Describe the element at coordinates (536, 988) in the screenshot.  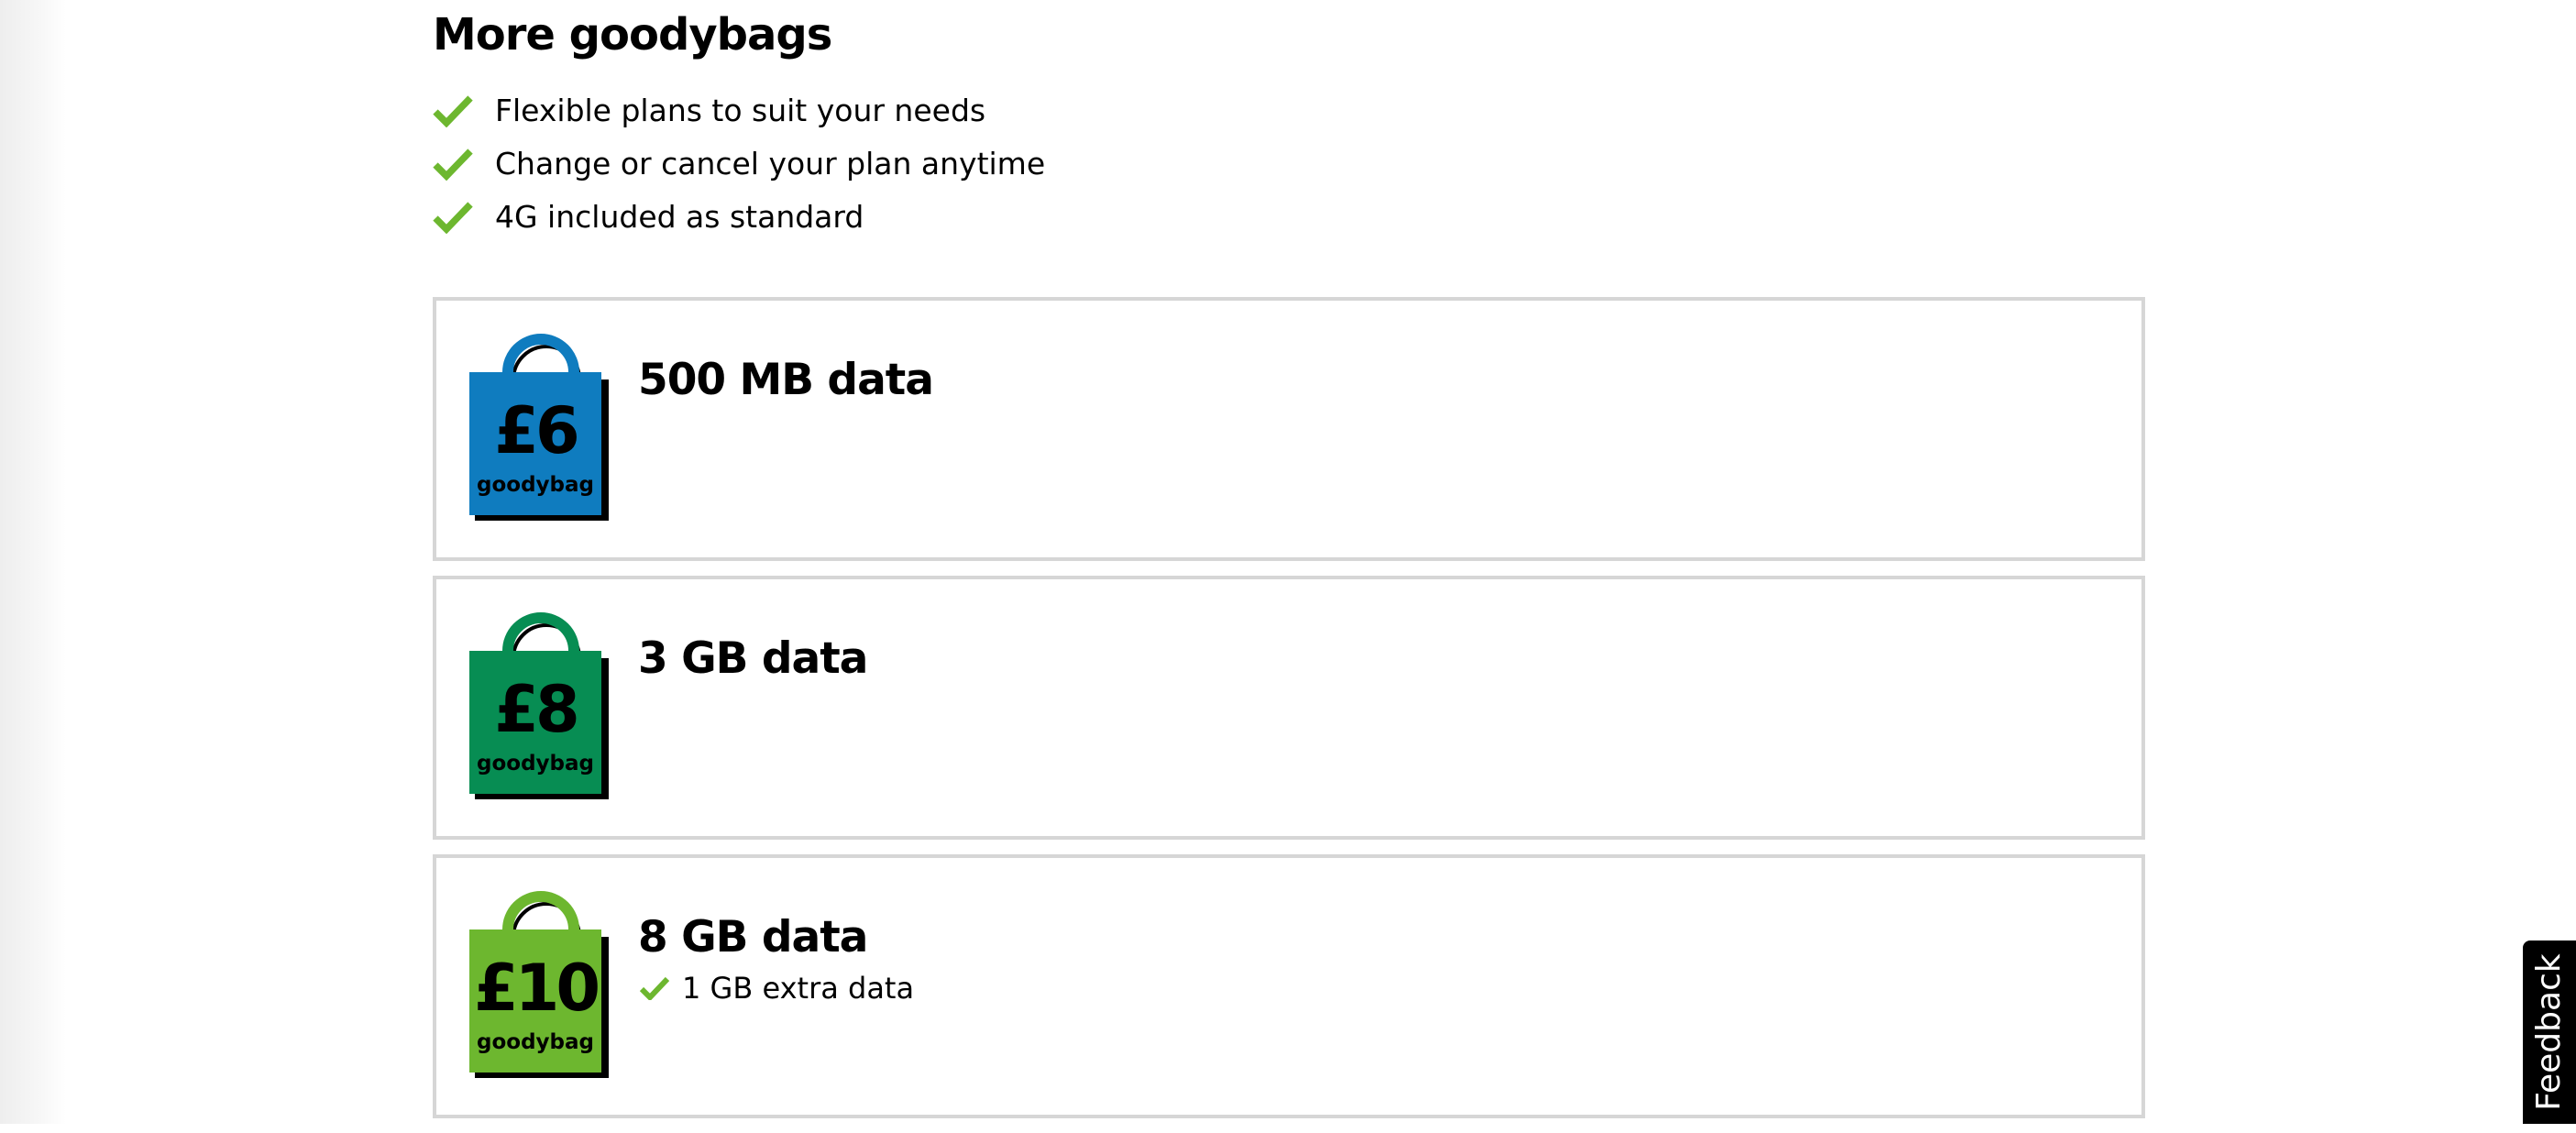
I see `plan-price: £10` at that location.